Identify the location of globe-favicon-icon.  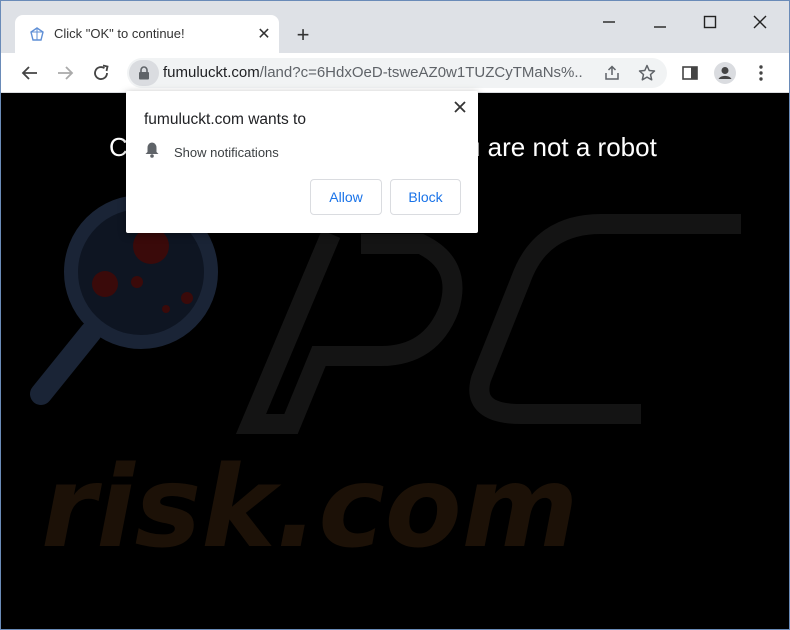
(37, 35).